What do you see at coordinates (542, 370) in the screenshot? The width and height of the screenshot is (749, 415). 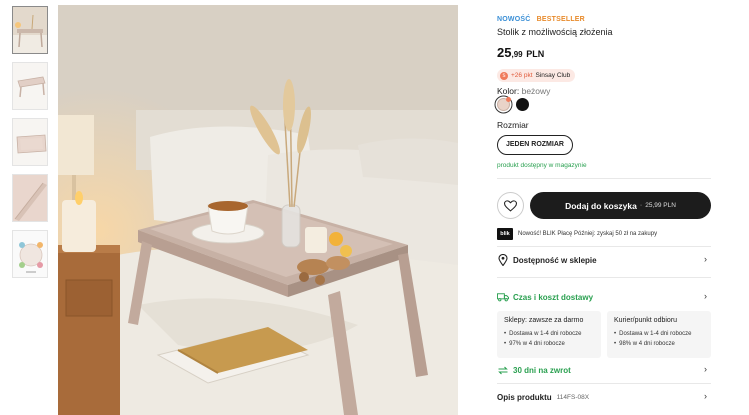 I see `returns-label: 30 dni na zwrot` at bounding box center [542, 370].